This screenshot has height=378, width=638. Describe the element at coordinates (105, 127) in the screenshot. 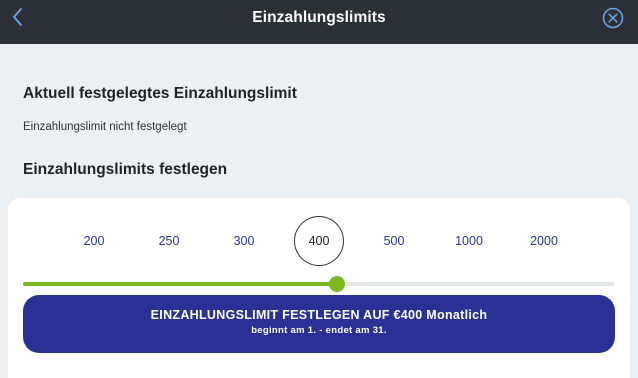

I see `current-limit-status: Einzahlungslimit nicht festgelegt` at that location.